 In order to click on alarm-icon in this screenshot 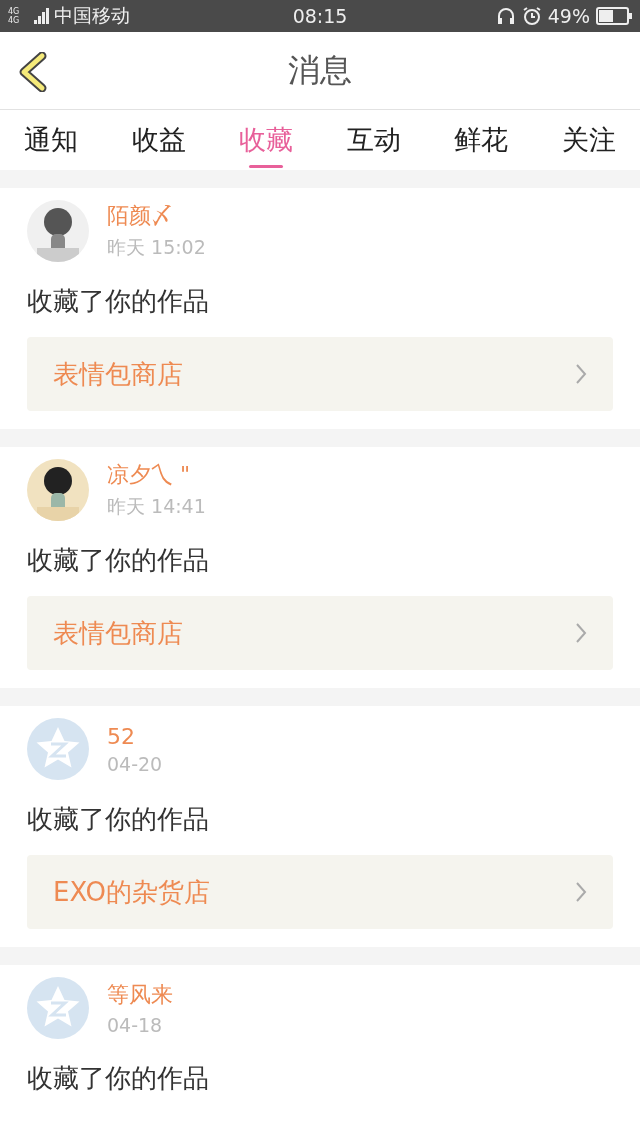, I will do `click(531, 16)`.